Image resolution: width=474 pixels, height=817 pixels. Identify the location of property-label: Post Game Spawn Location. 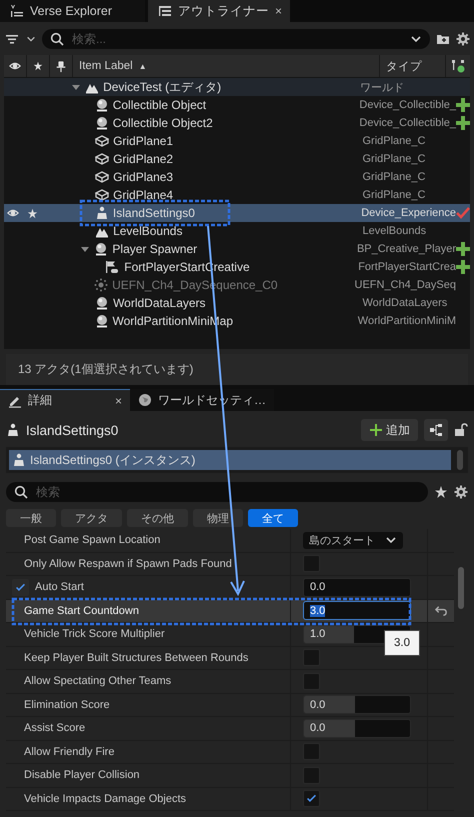
(92, 540).